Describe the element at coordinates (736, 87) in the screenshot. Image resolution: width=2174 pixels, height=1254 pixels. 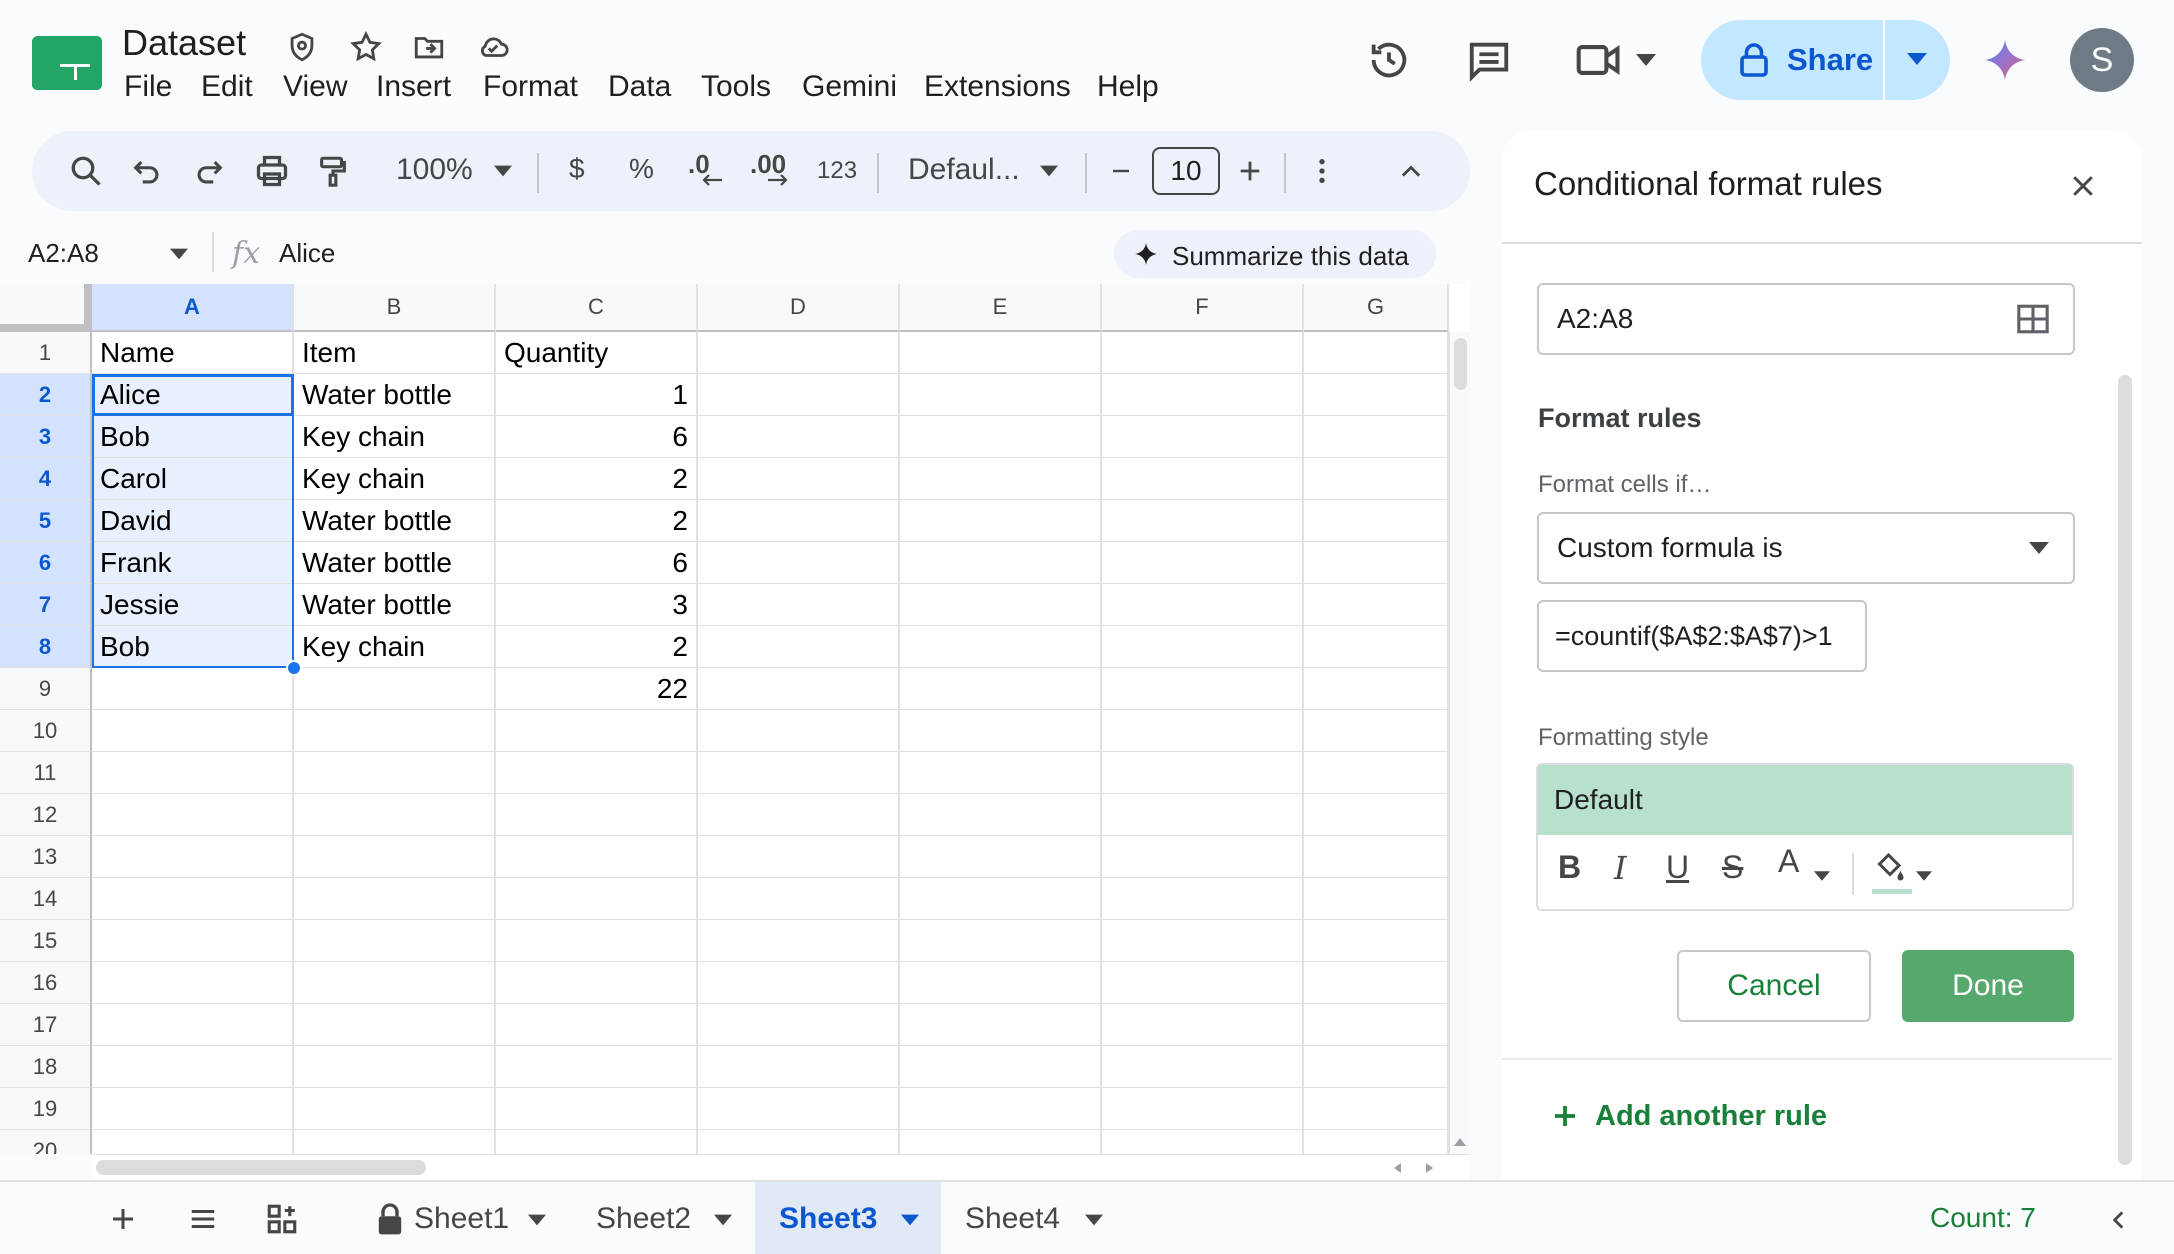
I see `menu-tools: Tools` at that location.